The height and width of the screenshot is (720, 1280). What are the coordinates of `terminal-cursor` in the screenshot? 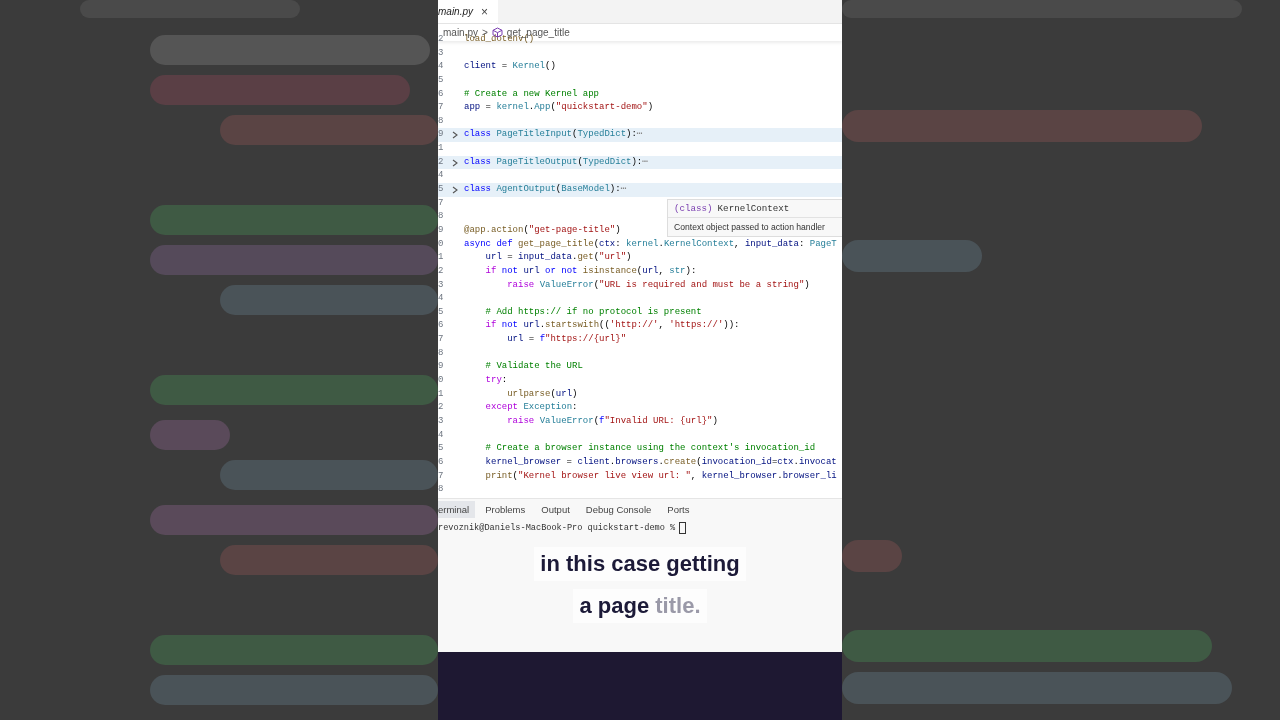 It's located at (683, 528).